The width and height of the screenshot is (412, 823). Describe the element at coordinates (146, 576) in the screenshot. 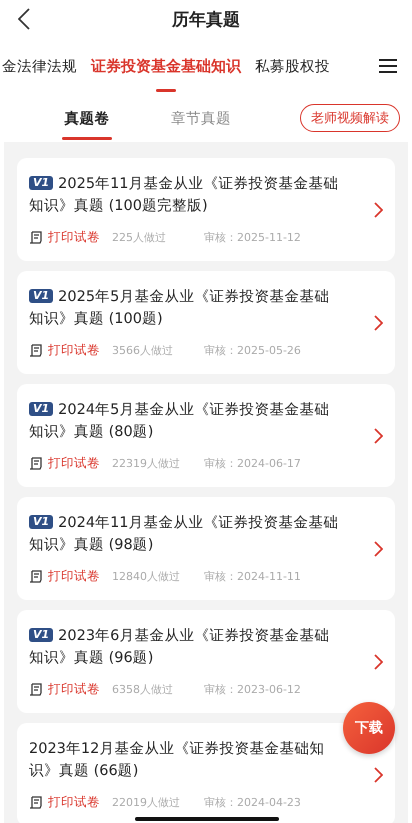

I see `attempt-count: 12840人做过` at that location.